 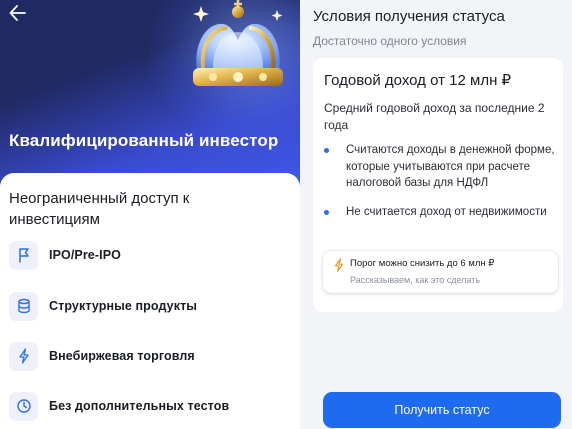 I want to click on feature-otc-trading: Внебиржевая торговля, so click(x=151, y=356).